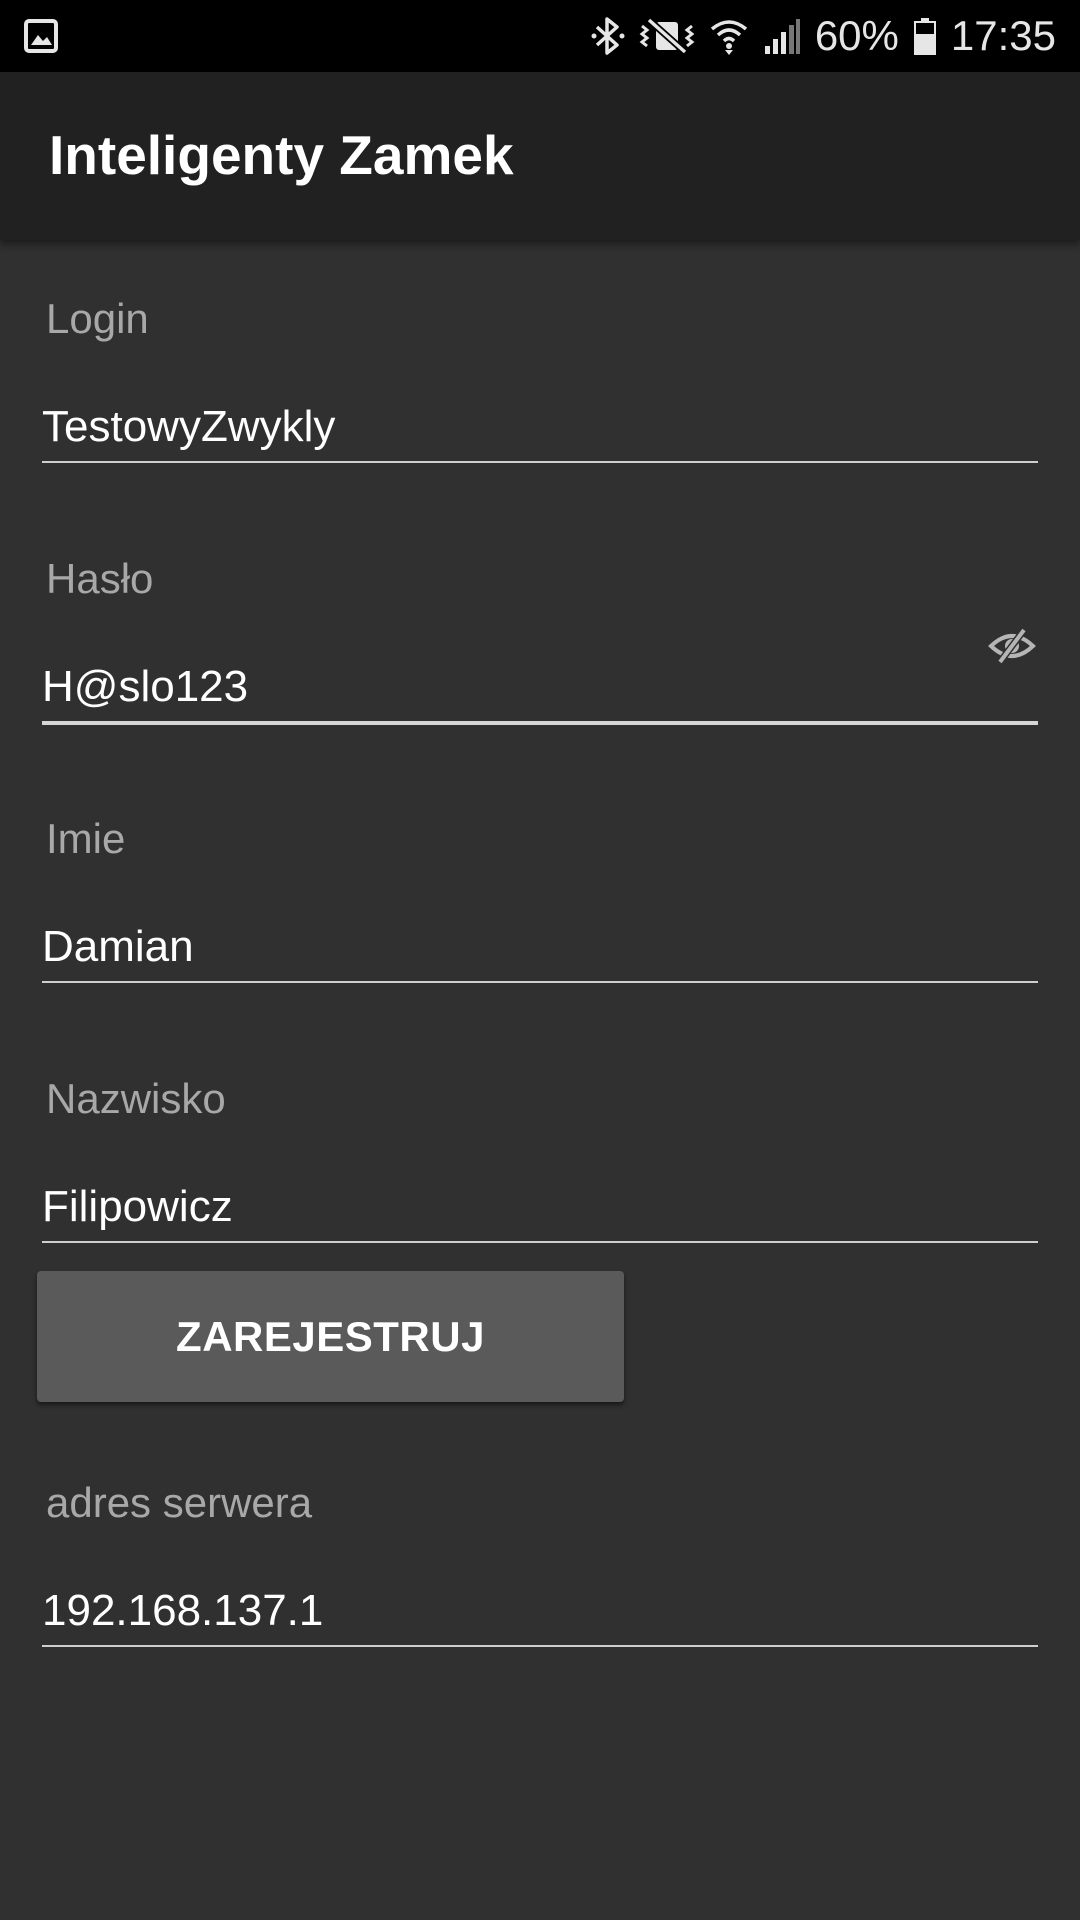 Image resolution: width=1080 pixels, height=1920 pixels. Describe the element at coordinates (728, 37) in the screenshot. I see `wifi-icon` at that location.